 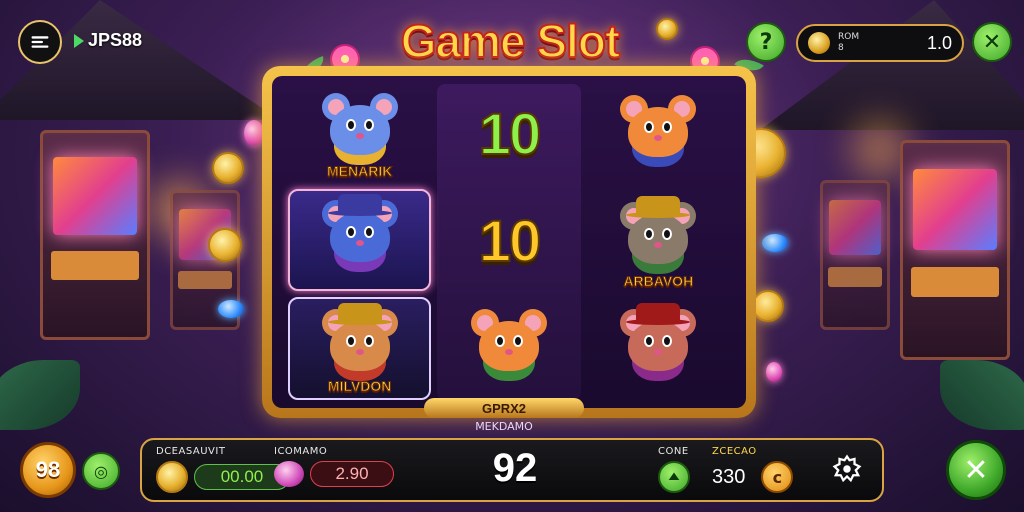 I want to click on balance-row: 00.00, so click(x=223, y=477).